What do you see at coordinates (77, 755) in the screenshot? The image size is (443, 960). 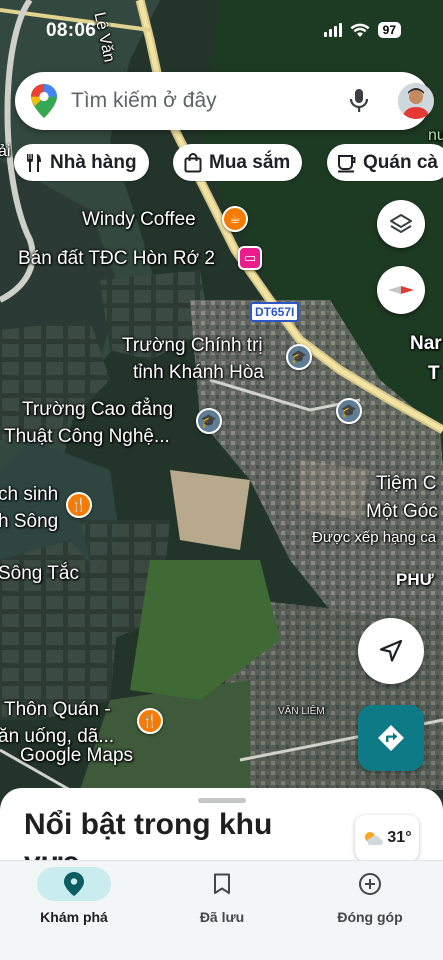 I see `google-maps-watermark: Google Maps` at bounding box center [77, 755].